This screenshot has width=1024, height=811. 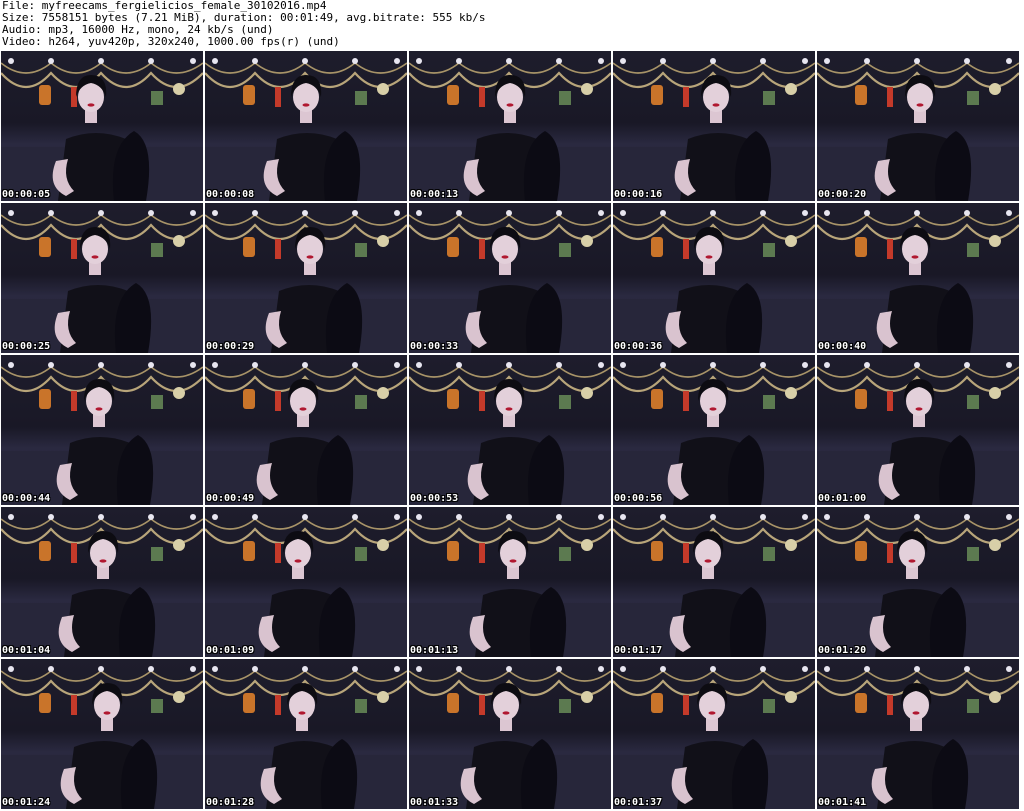 I want to click on video-thumbnail: 00:00:44, so click(x=102, y=430).